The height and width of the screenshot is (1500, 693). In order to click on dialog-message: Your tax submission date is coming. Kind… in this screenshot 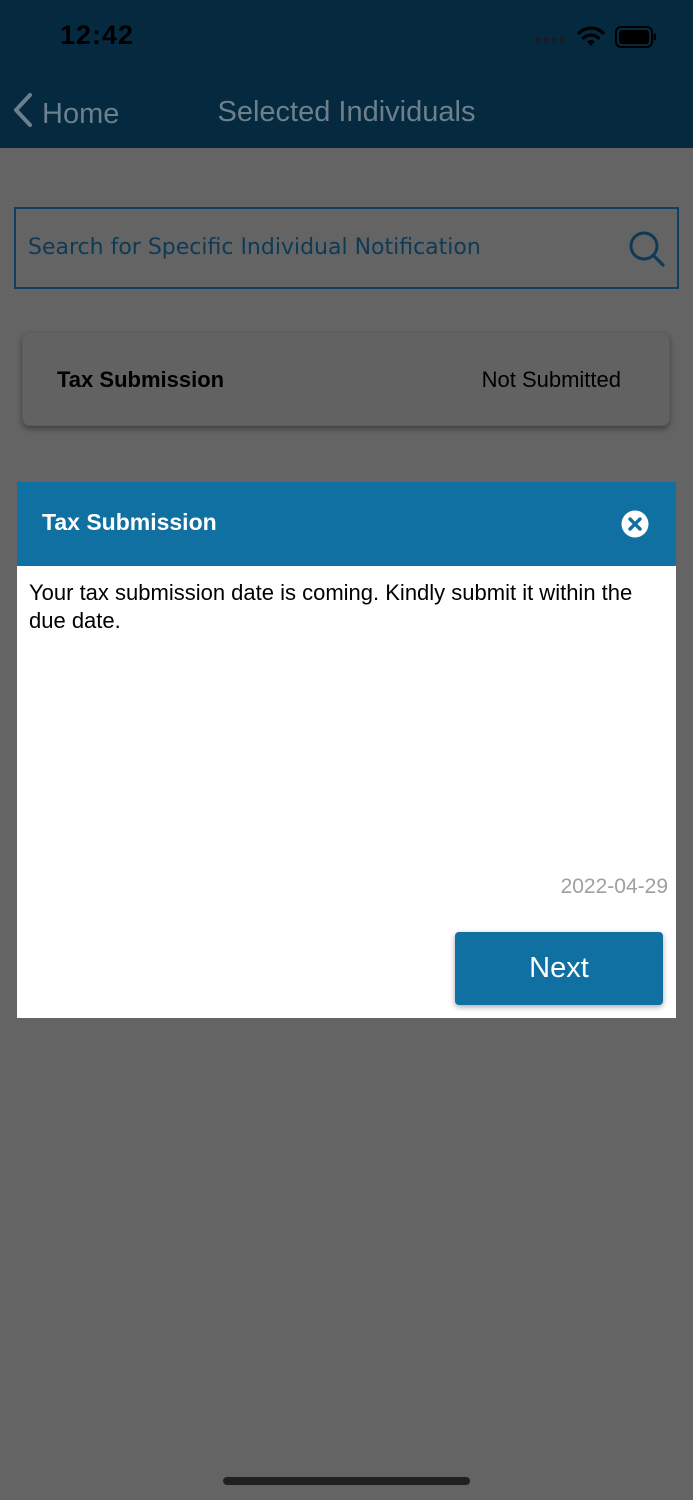, I will do `click(331, 606)`.